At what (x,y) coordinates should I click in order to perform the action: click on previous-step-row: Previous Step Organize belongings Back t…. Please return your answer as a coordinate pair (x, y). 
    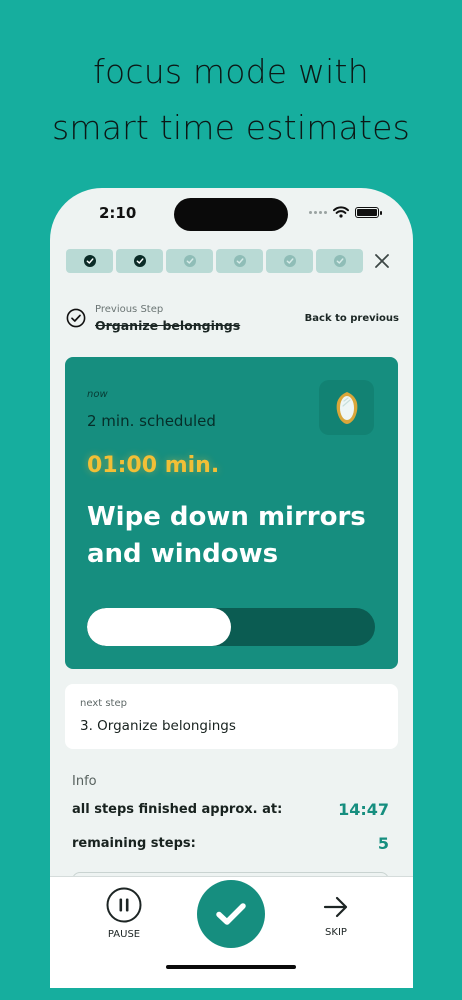
    Looking at the image, I should click on (232, 319).